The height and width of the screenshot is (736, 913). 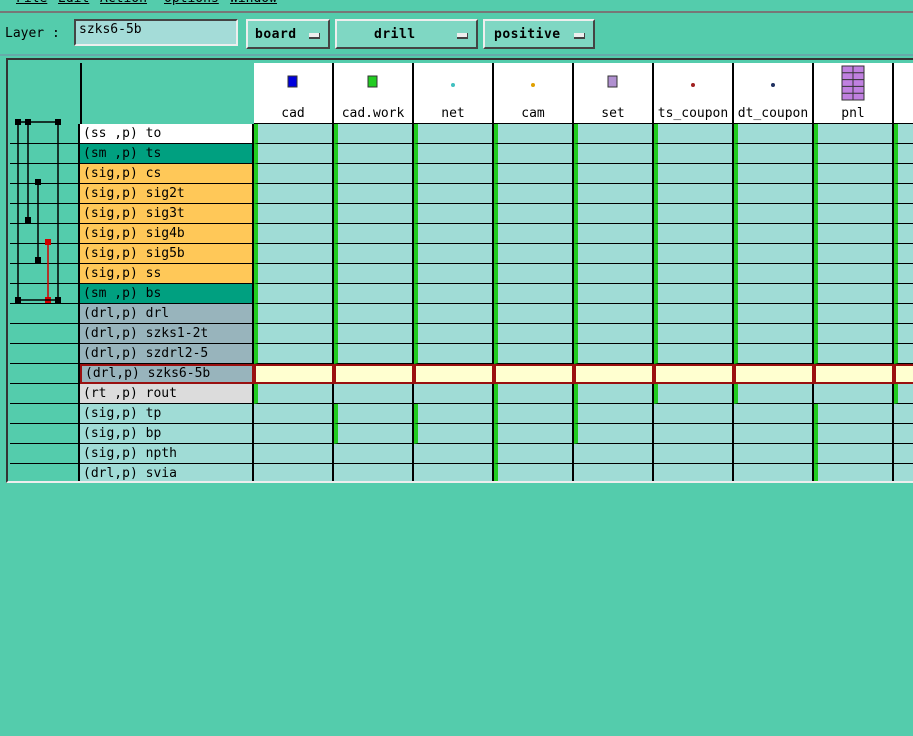 I want to click on layer-row-name: (sig,p) cs, so click(x=167, y=174).